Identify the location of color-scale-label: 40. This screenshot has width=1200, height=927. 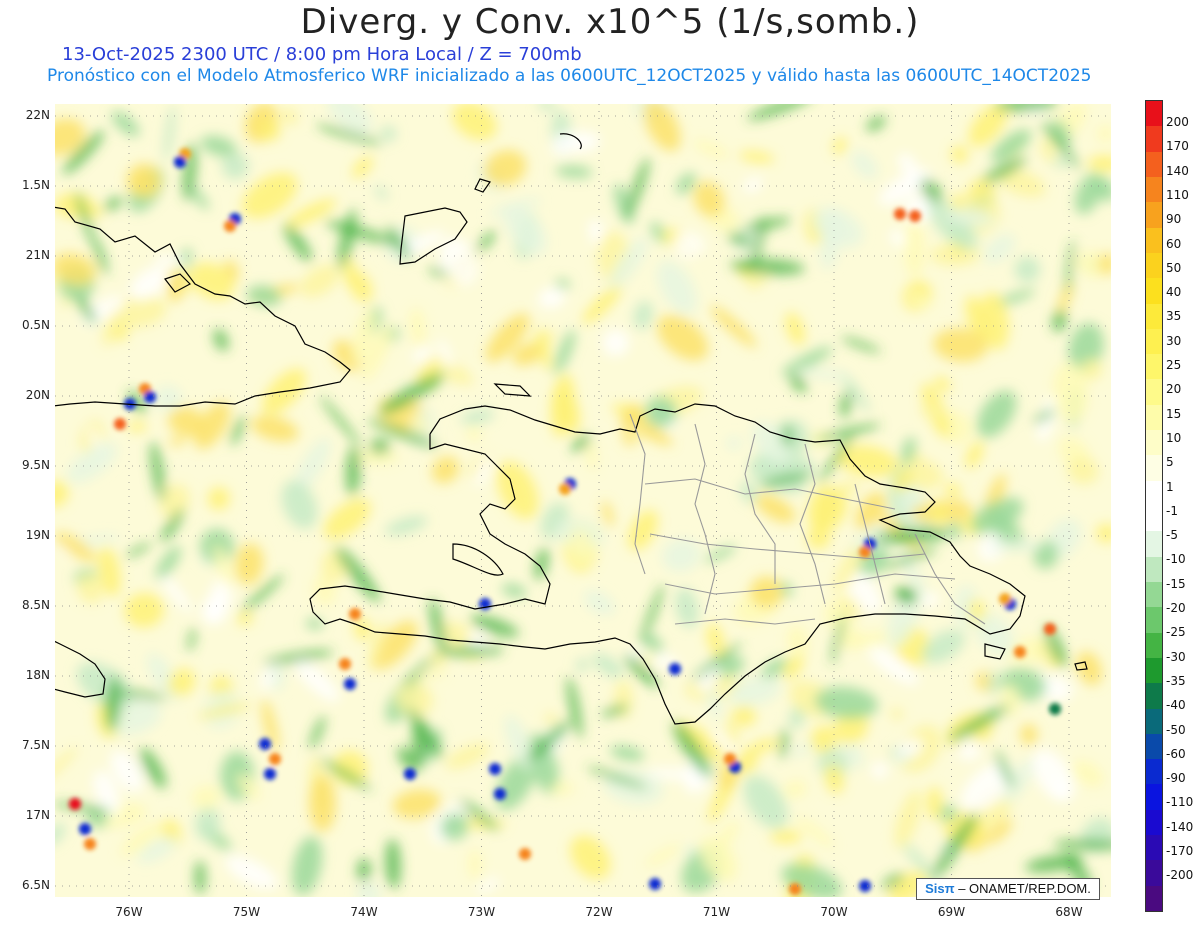
(1174, 292).